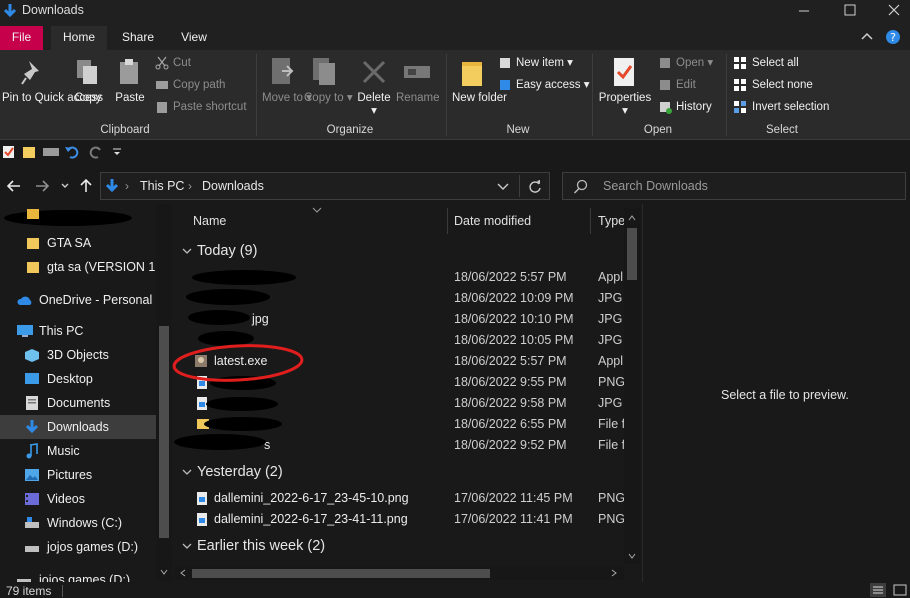 This screenshot has height=598, width=910. I want to click on paste-button: Paste, so click(130, 98).